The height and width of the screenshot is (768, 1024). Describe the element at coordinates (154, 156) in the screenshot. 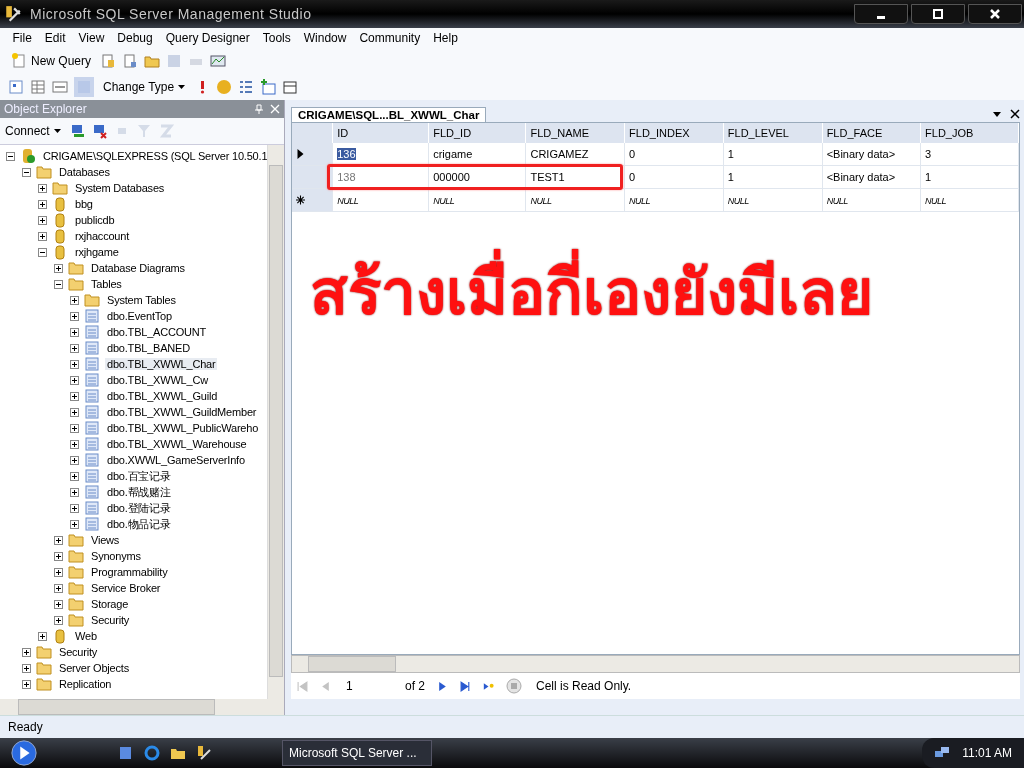

I see `tree-item: CRIGAME\SQLEXPRESS (SQL Server 10.50.1` at that location.